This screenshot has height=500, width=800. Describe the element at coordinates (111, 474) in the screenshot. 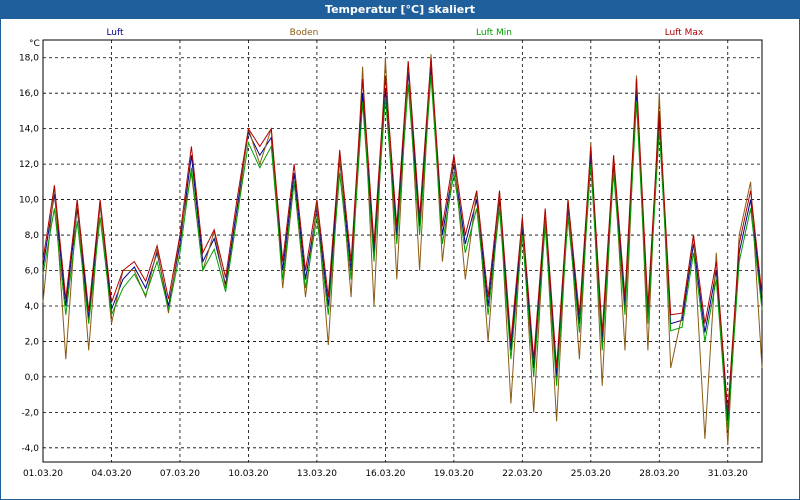

I see `x-tick-label: 04.03.20` at that location.